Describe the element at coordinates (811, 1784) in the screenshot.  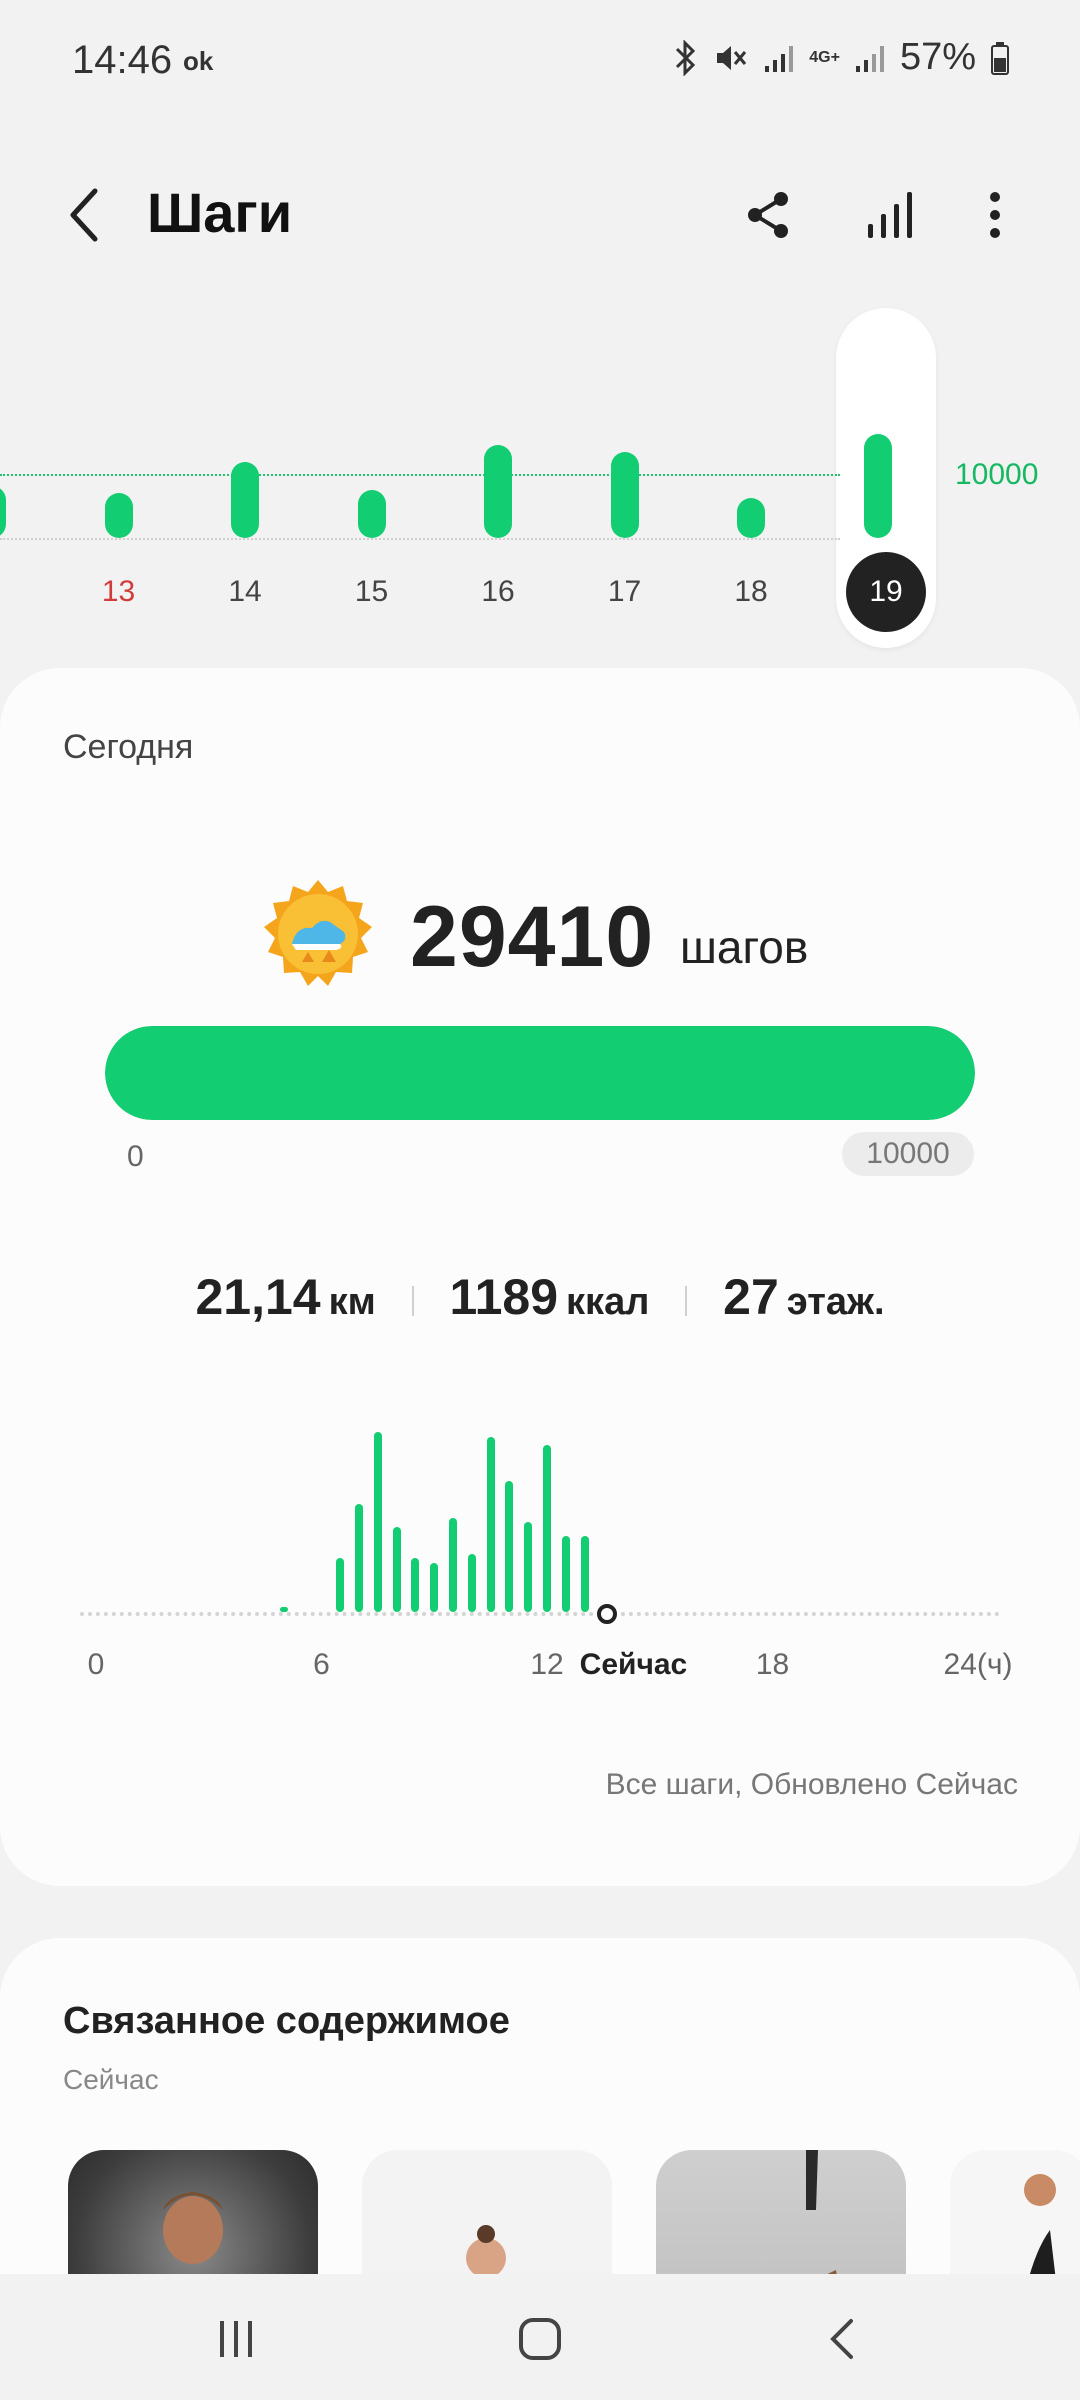
I see `updated-text: Все шаги, Обновлено Сейчас` at that location.